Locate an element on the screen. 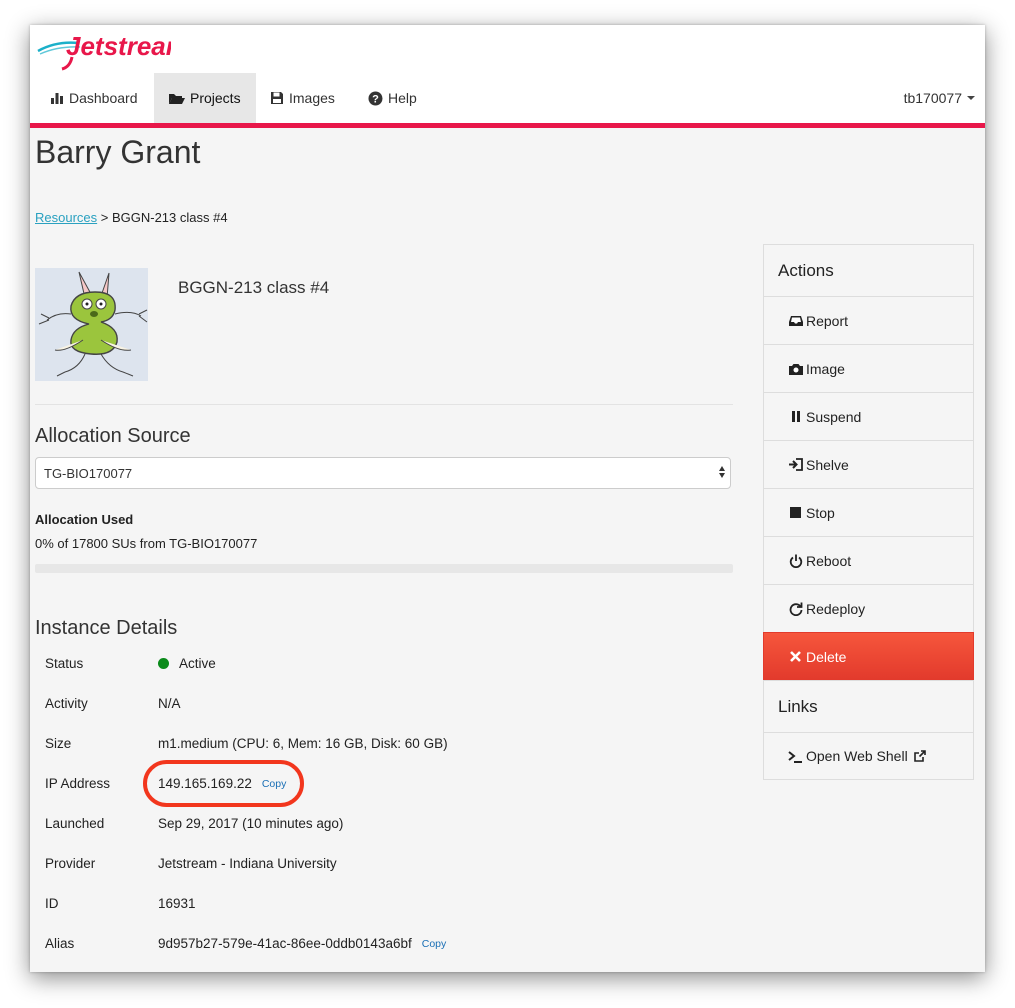 The width and height of the screenshot is (1015, 1008). chevron-down-icon is located at coordinates (971, 98).